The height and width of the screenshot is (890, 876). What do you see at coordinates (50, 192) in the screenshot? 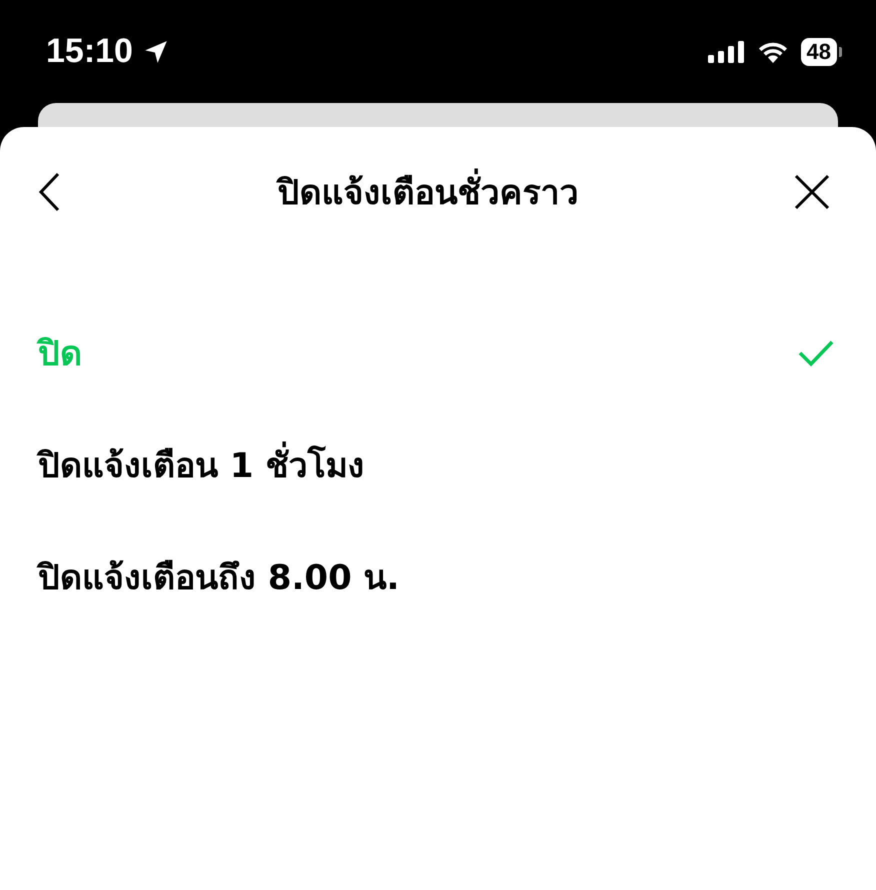
I see `back-button` at bounding box center [50, 192].